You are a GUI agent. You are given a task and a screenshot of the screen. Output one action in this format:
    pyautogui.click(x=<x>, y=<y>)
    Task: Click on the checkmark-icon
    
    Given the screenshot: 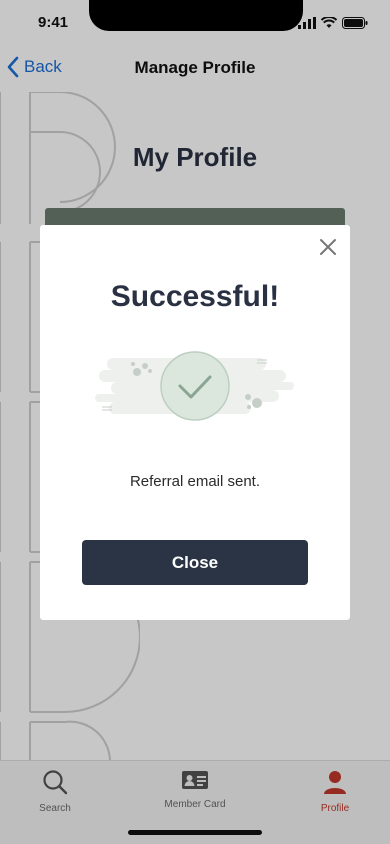 What is the action you would take?
    pyautogui.click(x=194, y=386)
    